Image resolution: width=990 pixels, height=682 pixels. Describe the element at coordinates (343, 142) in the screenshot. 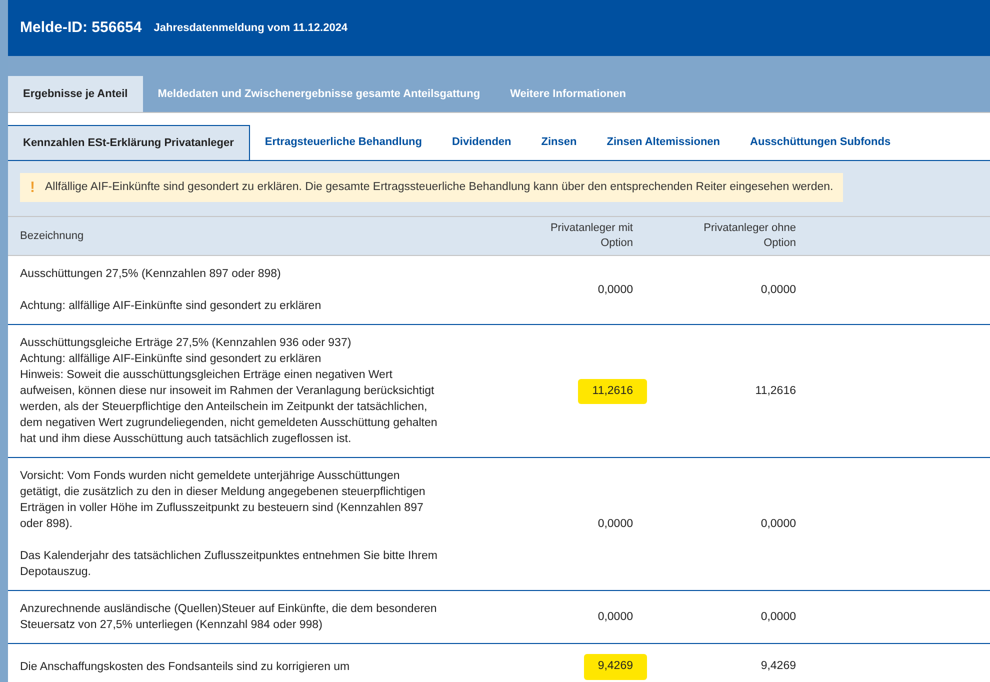

I see `sub-tab: Ertragsteuerliche Behandlung` at that location.